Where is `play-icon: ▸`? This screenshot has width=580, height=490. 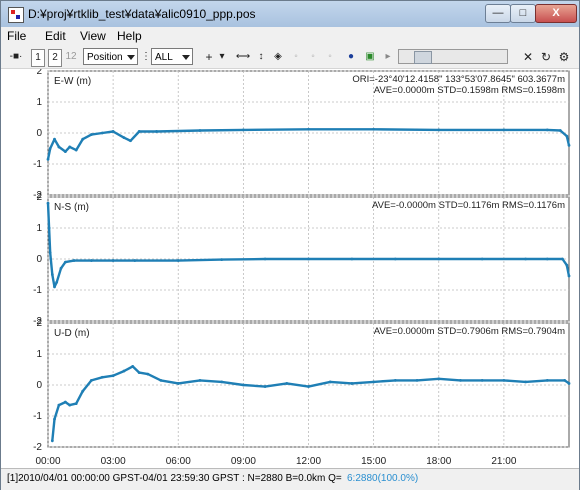 play-icon: ▸ is located at coordinates (388, 57).